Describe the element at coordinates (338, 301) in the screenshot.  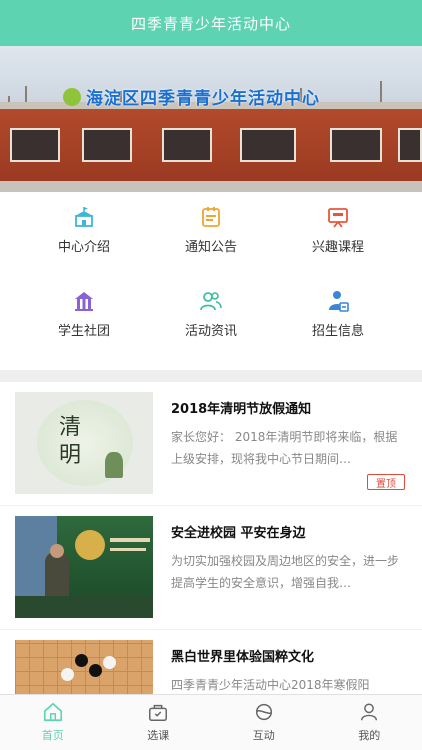
I see `enroll-icon` at that location.